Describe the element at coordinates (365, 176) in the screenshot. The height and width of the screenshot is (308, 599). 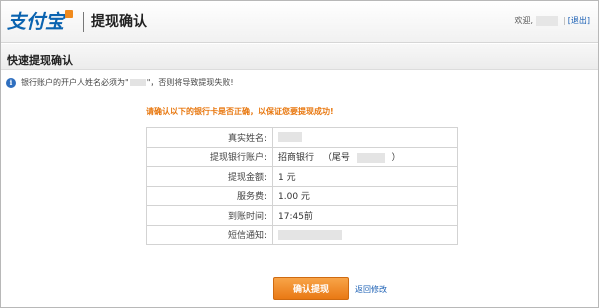
I see `amount-value: 1 元` at that location.